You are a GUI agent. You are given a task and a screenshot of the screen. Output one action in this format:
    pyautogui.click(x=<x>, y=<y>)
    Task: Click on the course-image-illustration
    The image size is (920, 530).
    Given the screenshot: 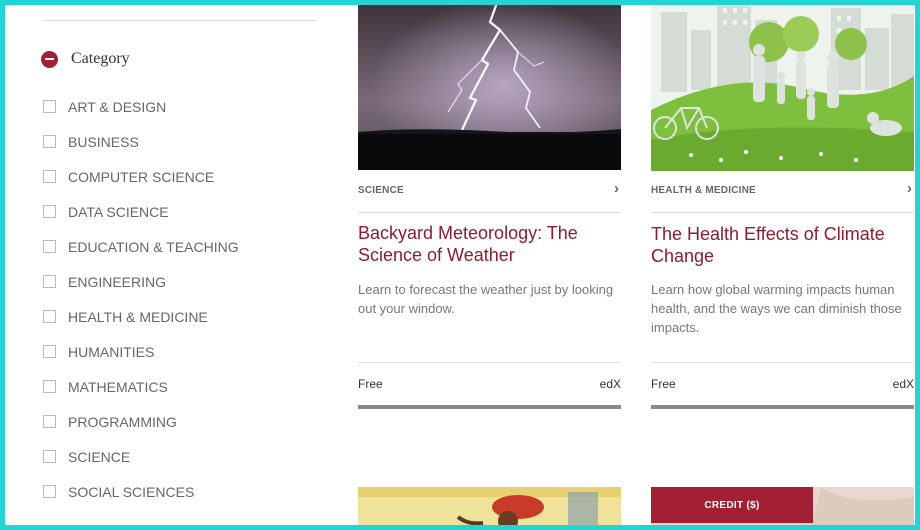 What is the action you would take?
    pyautogui.click(x=489, y=508)
    